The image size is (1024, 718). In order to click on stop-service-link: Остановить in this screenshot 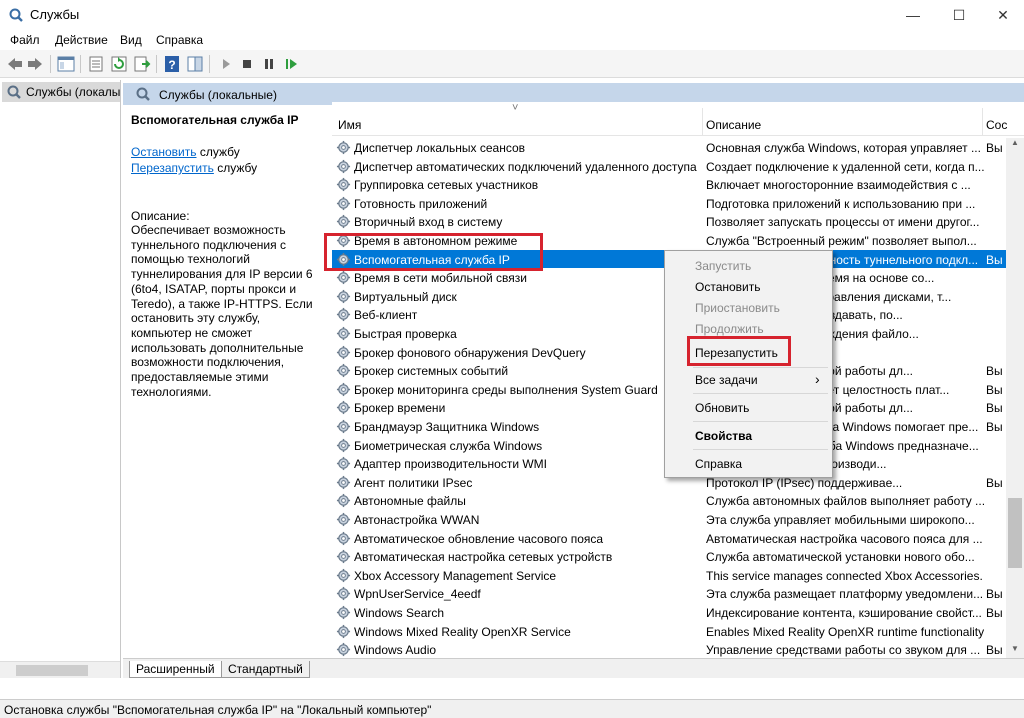, I will do `click(164, 152)`.